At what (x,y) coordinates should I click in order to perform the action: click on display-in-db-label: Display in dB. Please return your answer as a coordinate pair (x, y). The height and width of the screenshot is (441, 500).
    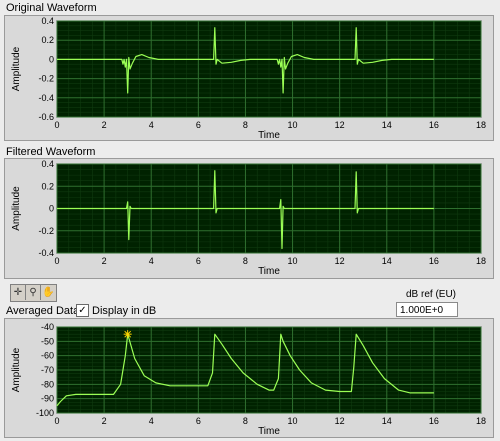
    Looking at the image, I should click on (124, 310).